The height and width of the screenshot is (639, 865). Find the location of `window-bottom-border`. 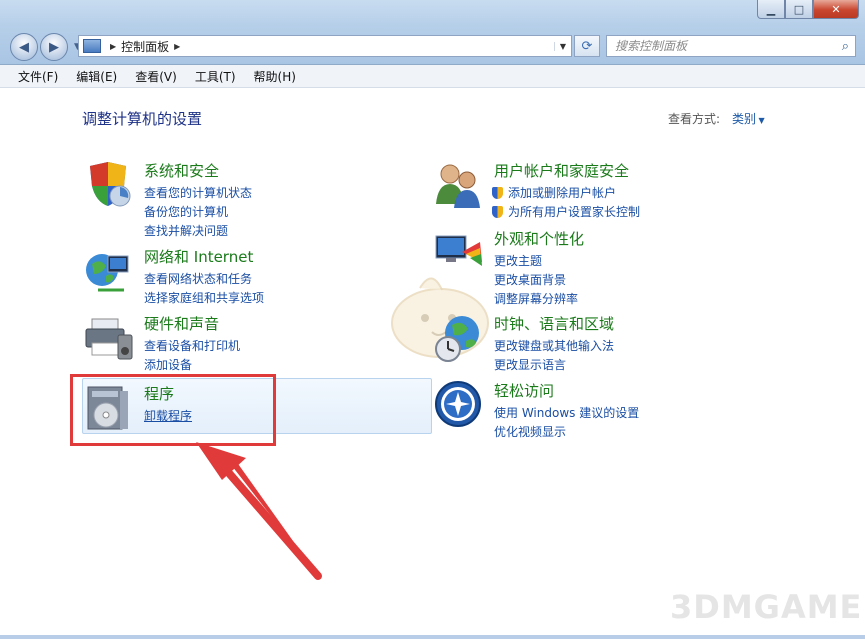

window-bottom-border is located at coordinates (432, 637).